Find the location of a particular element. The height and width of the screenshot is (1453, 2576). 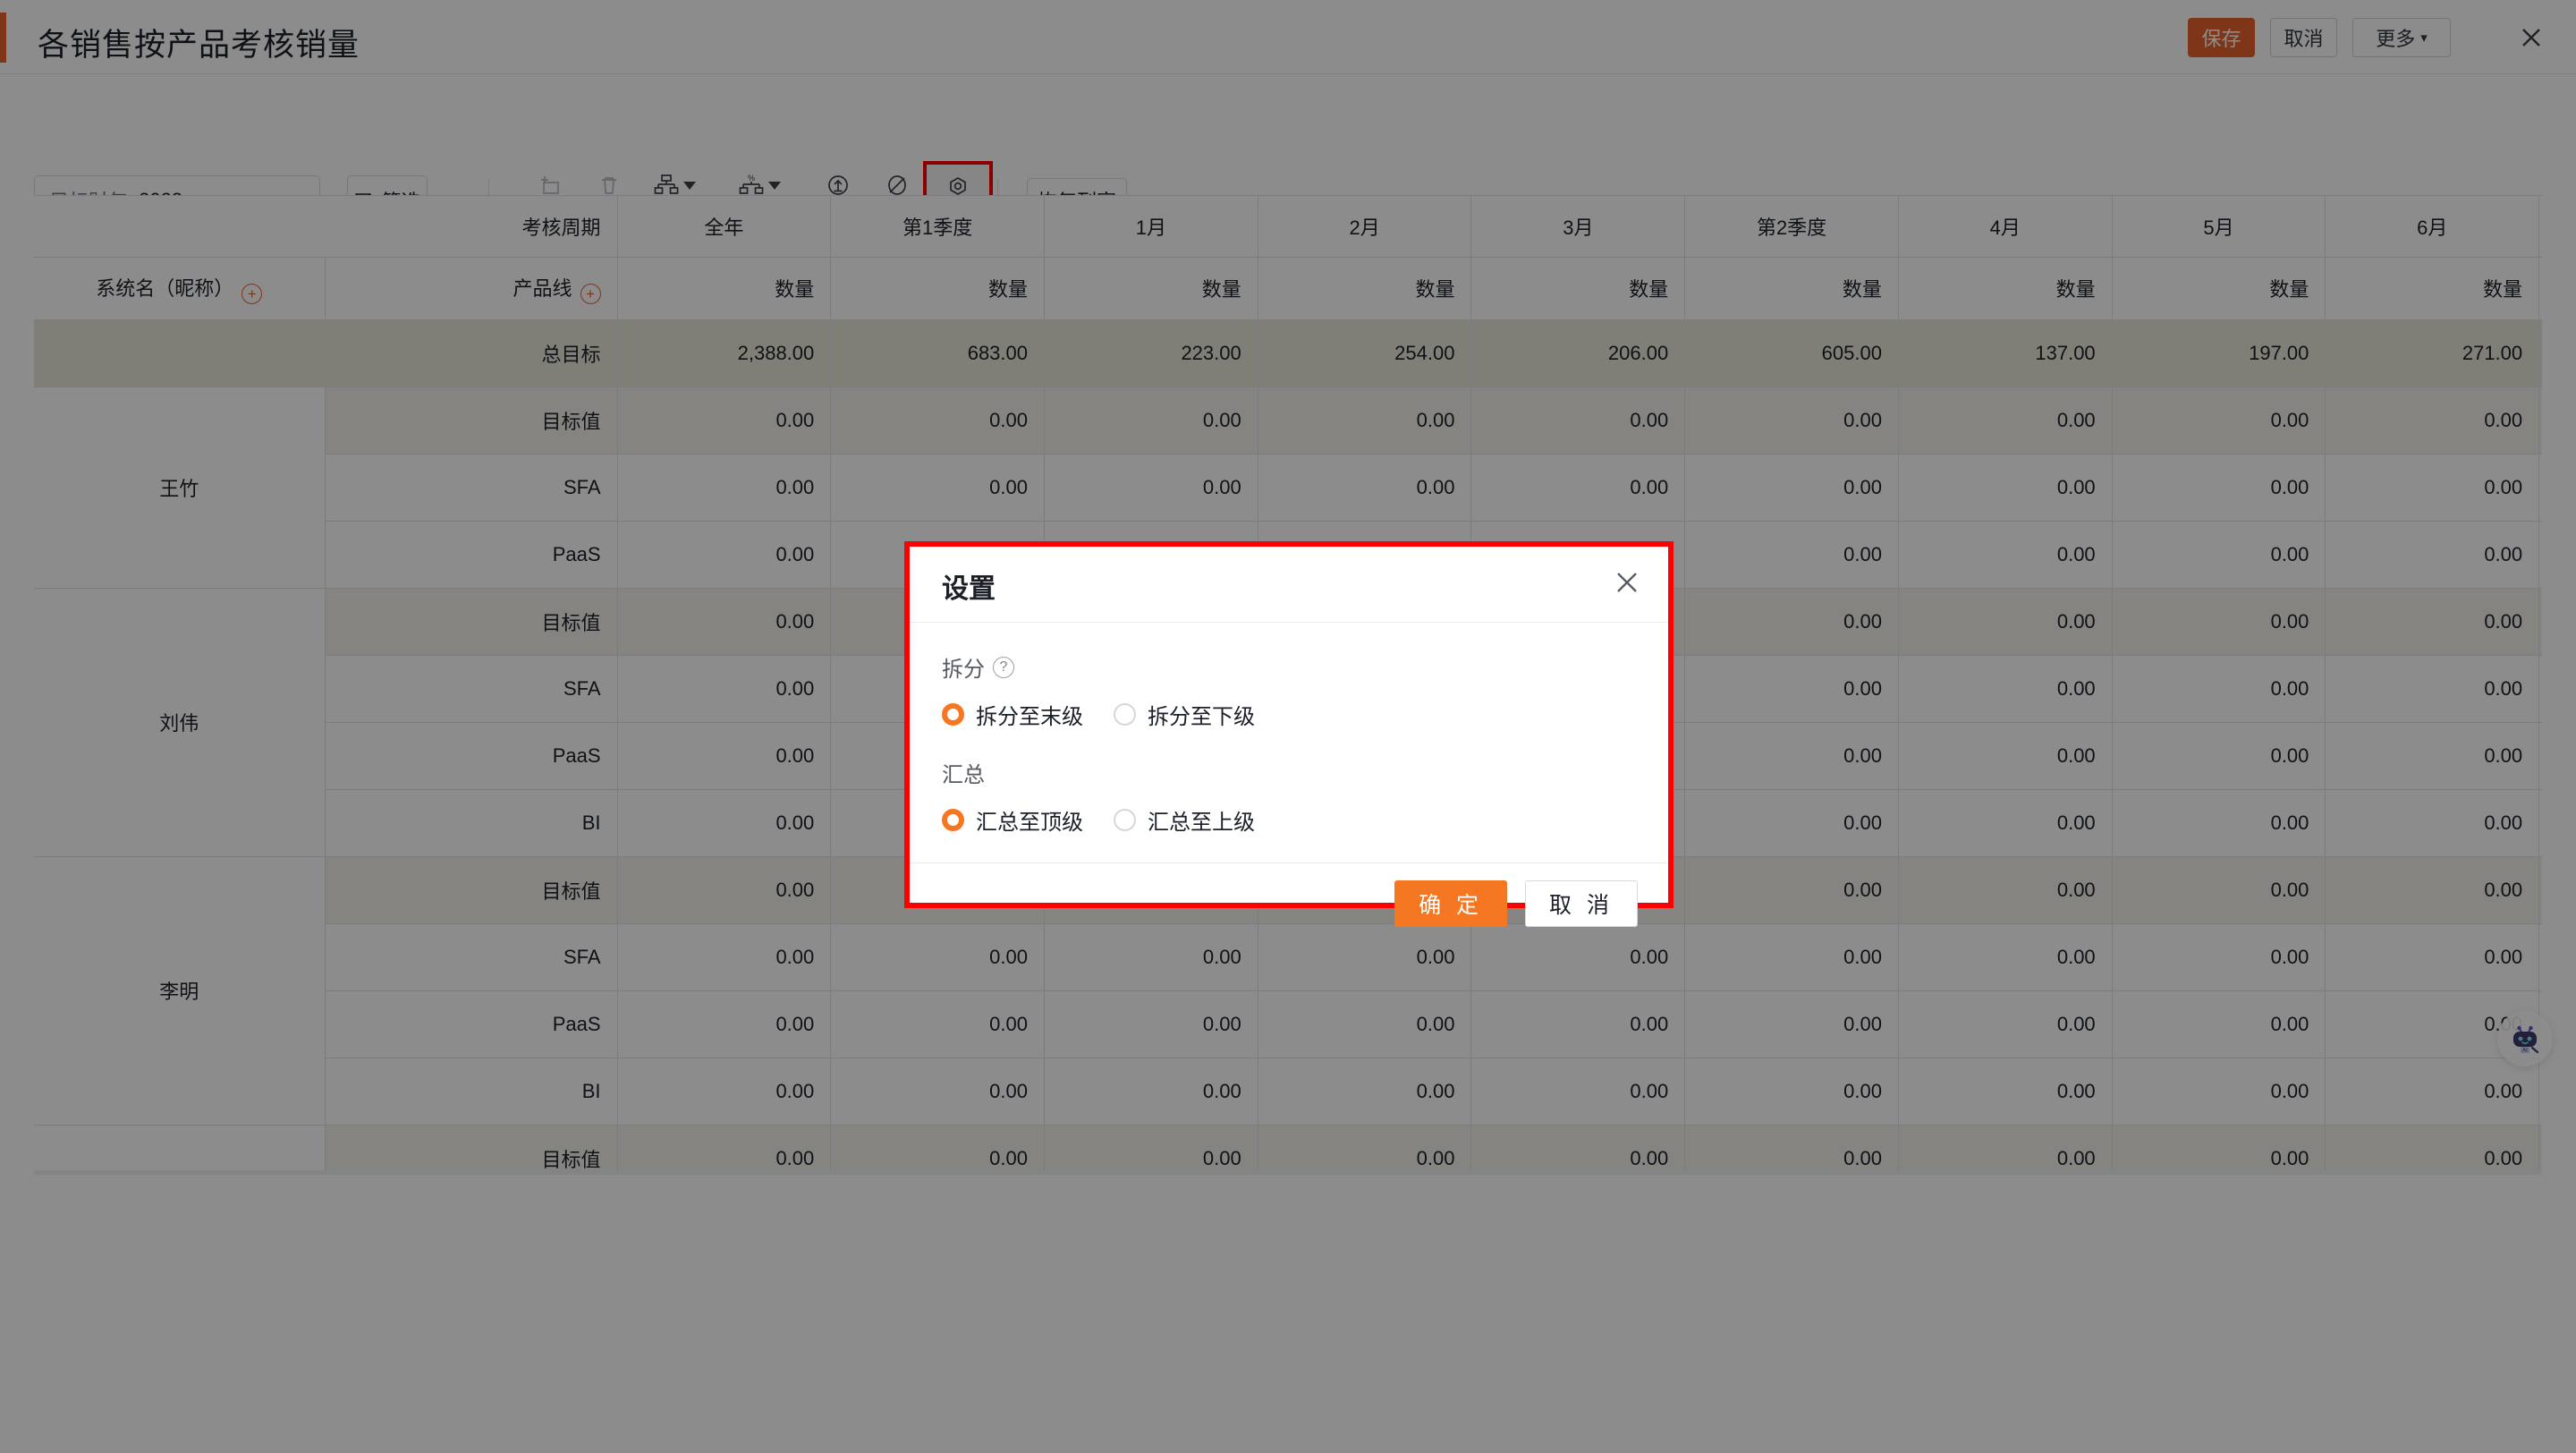

dialog-cancel-button: 取 消 is located at coordinates (1581, 903).